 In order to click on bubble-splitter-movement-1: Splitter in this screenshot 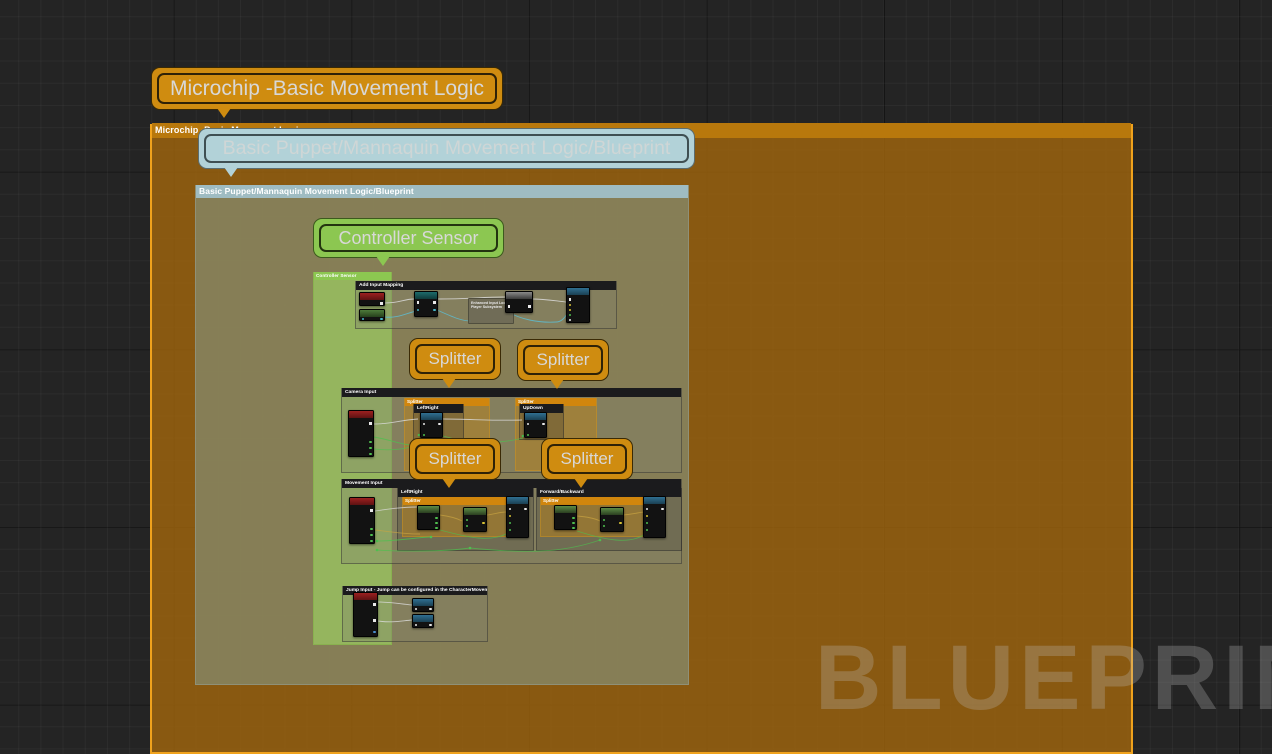, I will do `click(455, 463)`.